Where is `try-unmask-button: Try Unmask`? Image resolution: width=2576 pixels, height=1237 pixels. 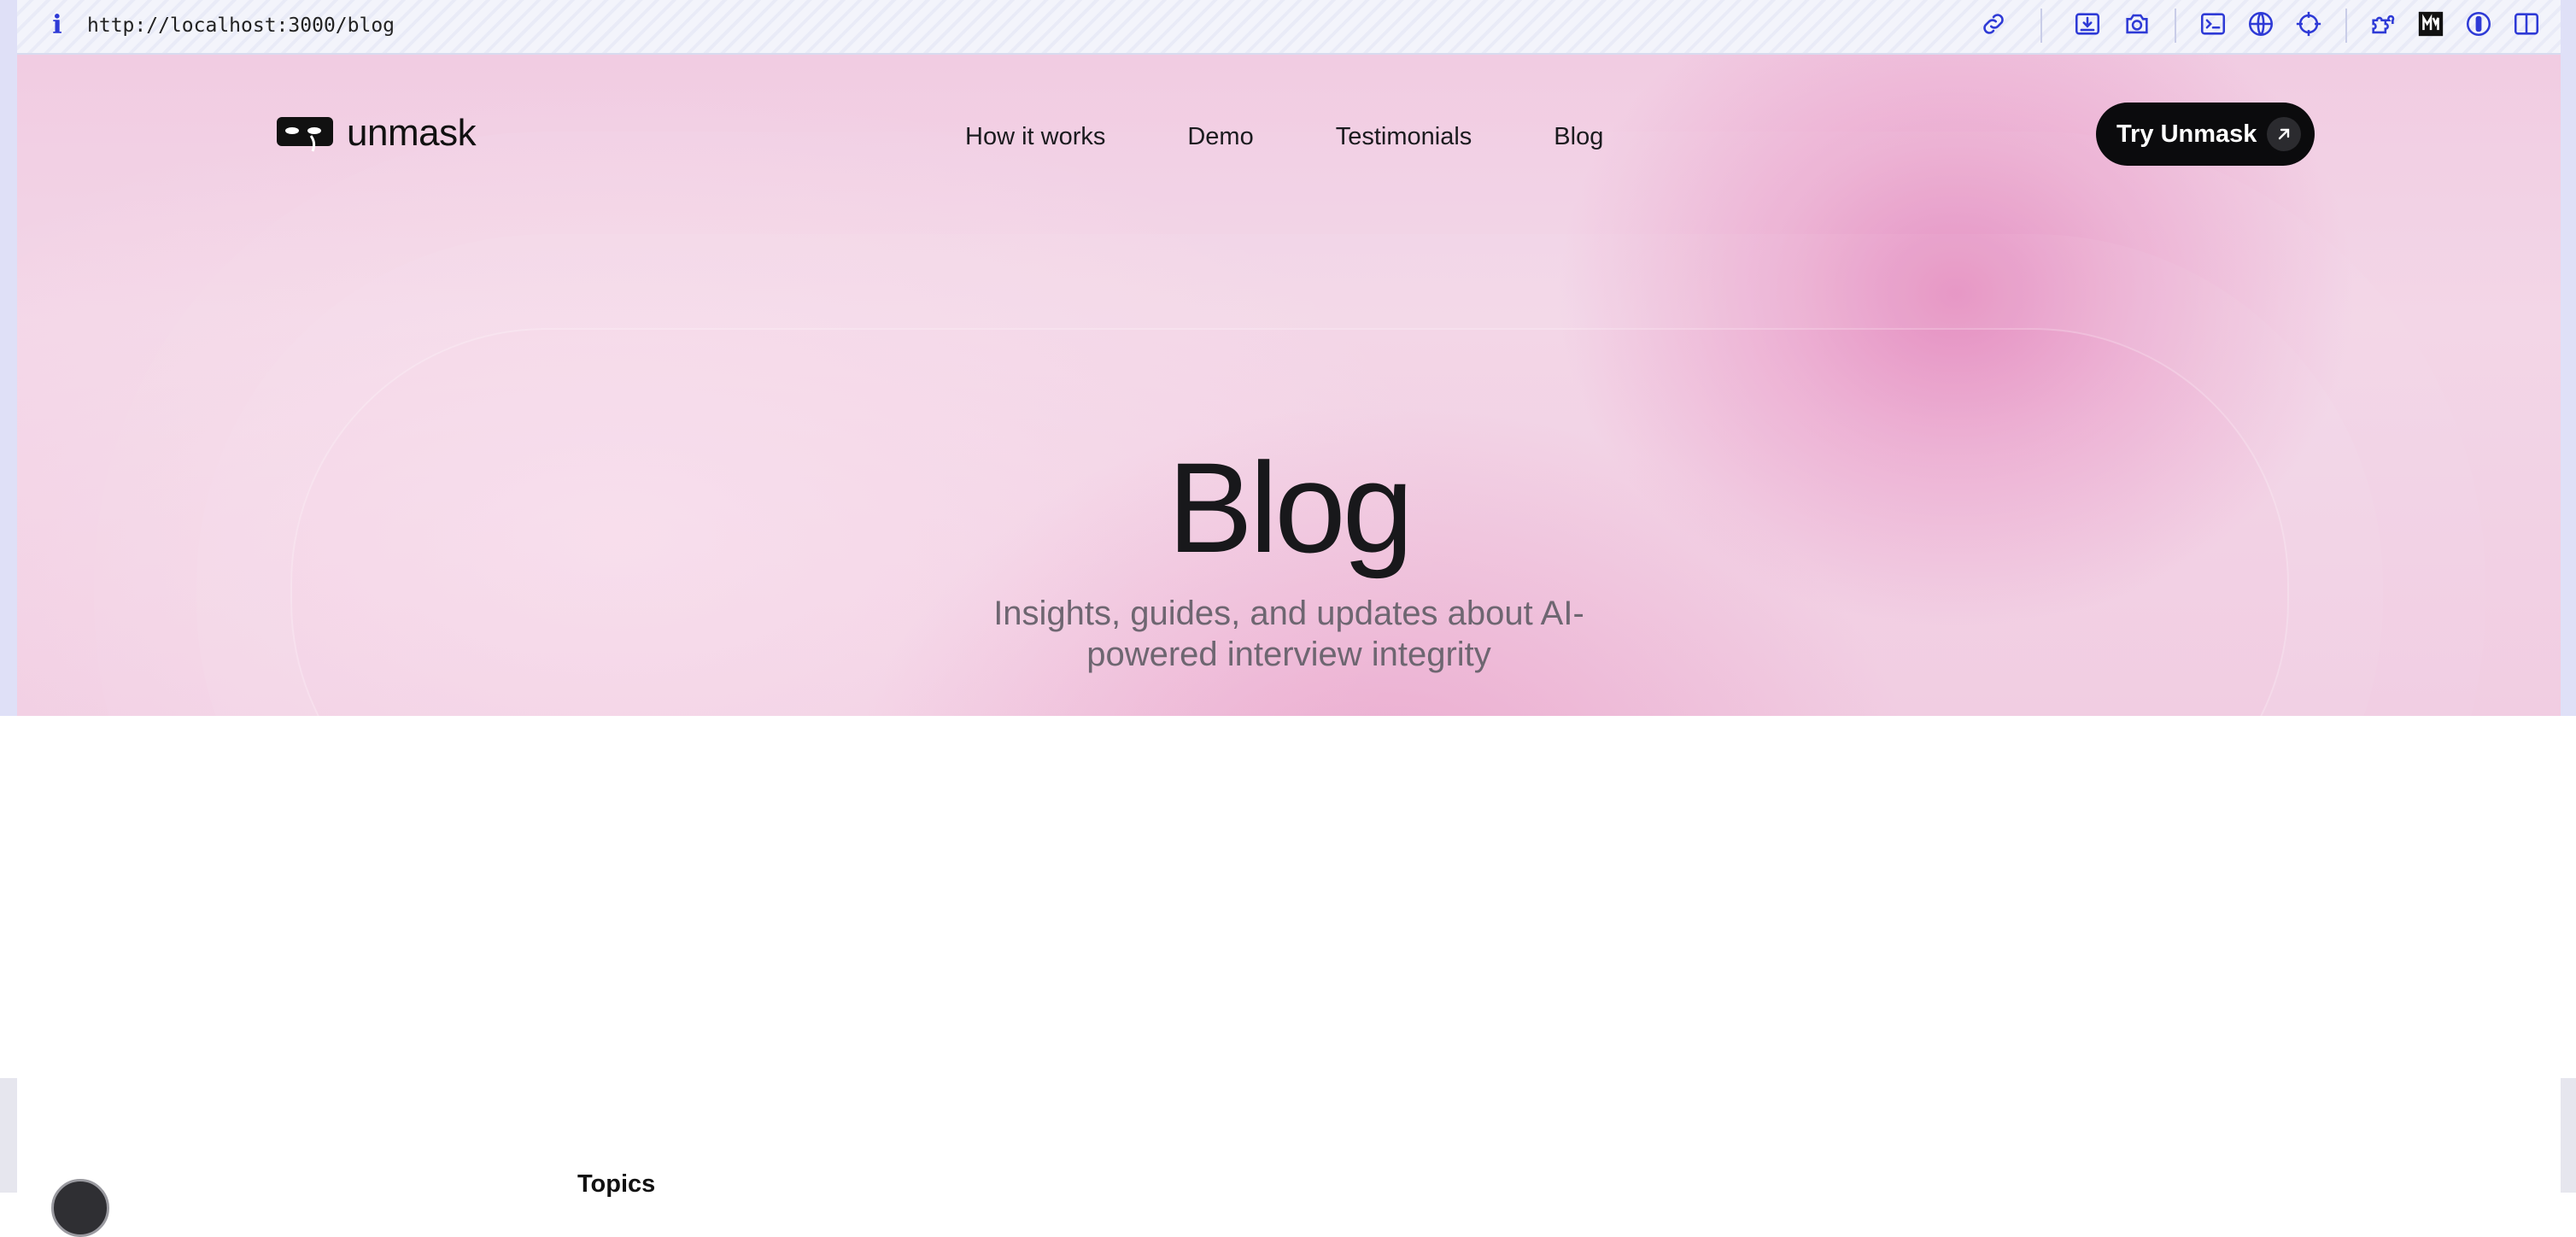
try-unmask-button: Try Unmask is located at coordinates (2205, 135).